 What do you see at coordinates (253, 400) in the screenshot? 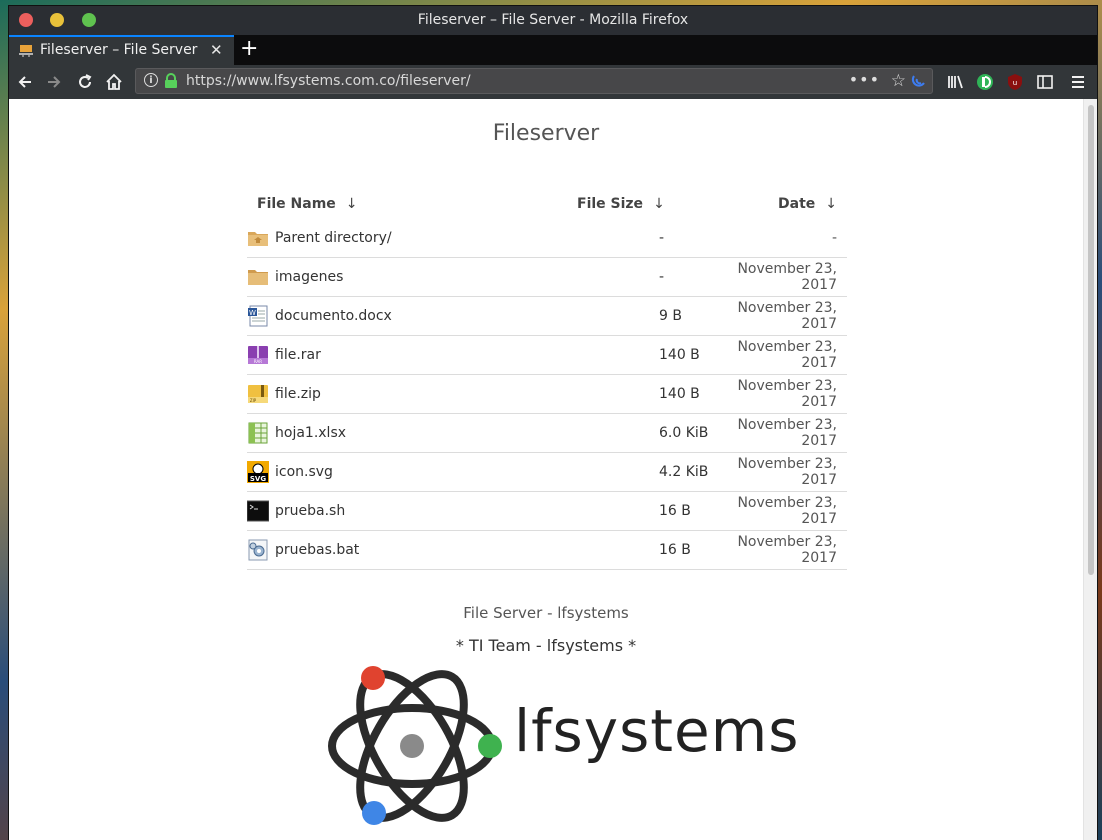
I see `svg-text: ZIP` at bounding box center [253, 400].